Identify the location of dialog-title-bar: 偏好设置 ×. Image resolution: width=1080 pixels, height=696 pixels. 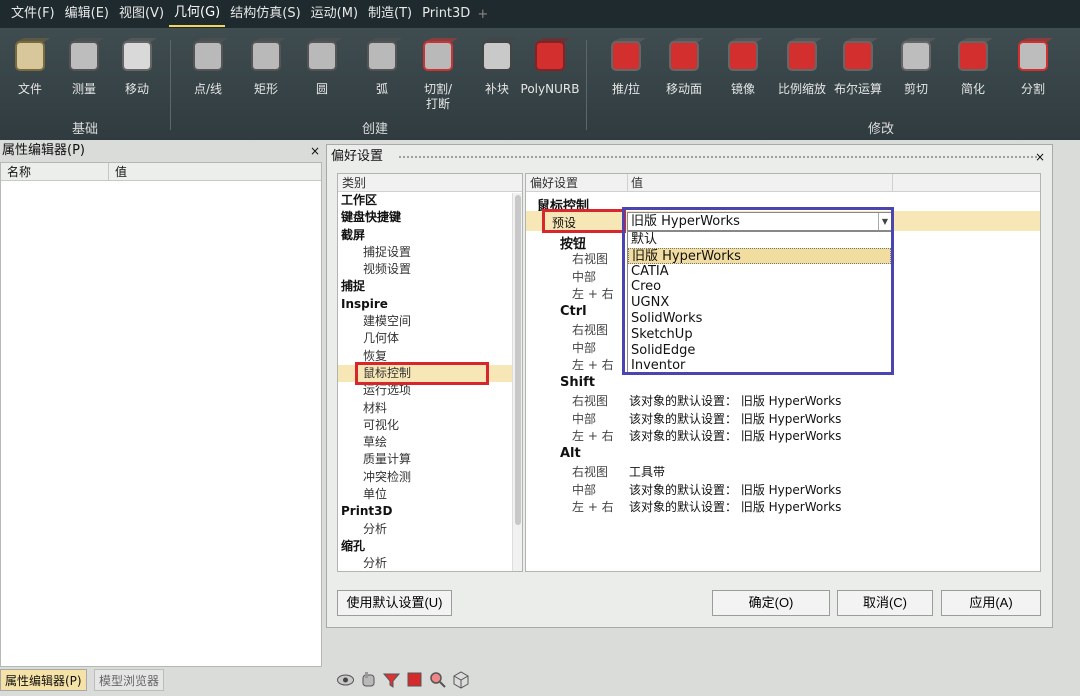
(689, 157).